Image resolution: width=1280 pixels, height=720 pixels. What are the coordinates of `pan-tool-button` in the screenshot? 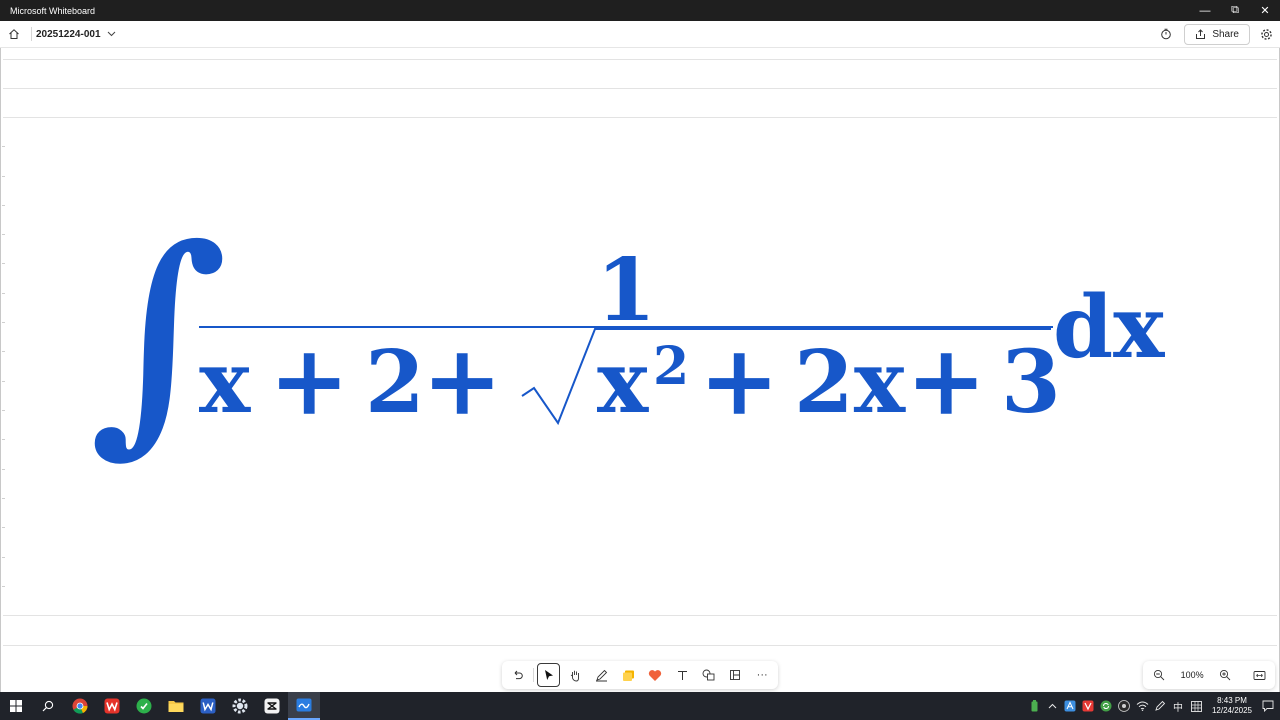 It's located at (575, 675).